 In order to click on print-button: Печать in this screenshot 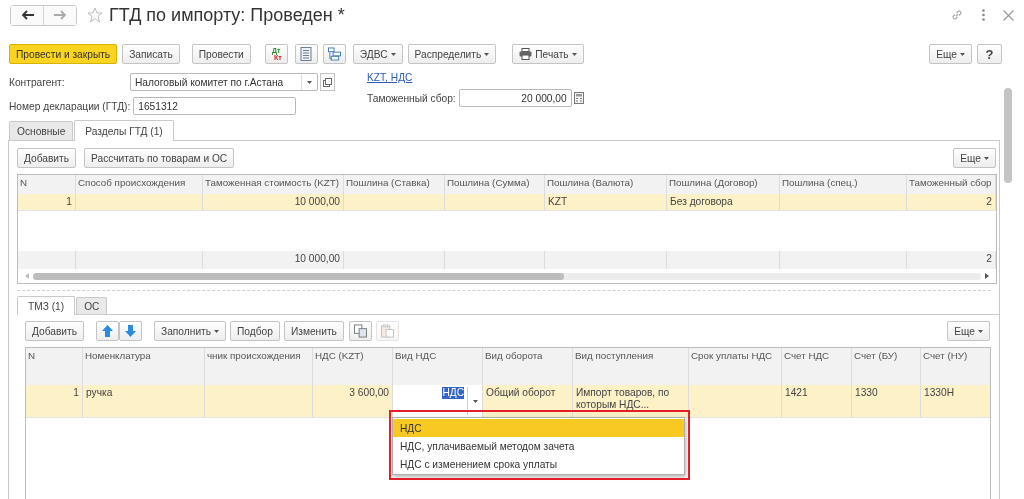, I will do `click(548, 54)`.